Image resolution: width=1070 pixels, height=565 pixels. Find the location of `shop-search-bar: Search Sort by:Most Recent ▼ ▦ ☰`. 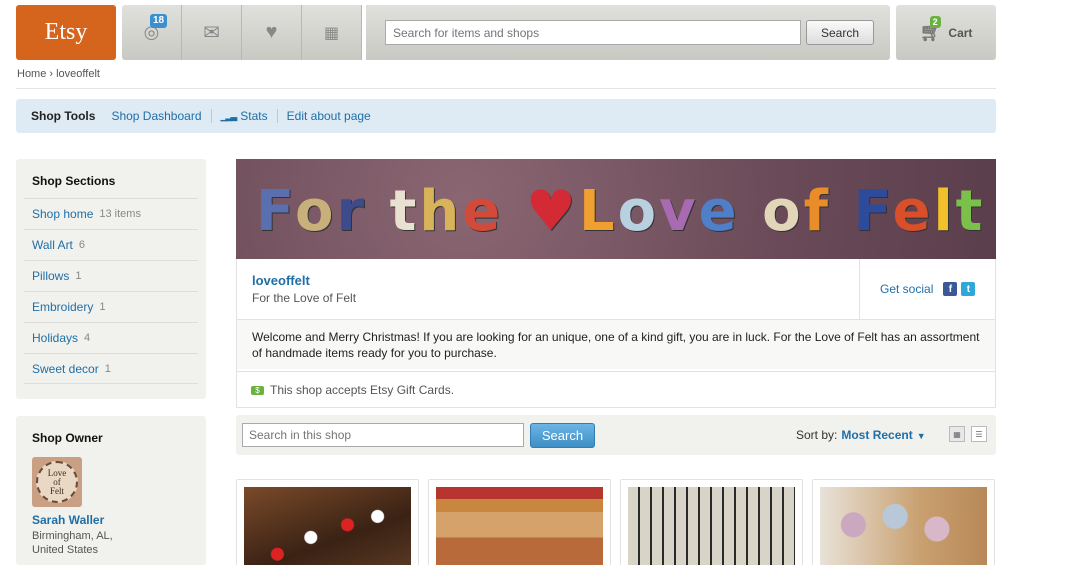

shop-search-bar: Search Sort by:Most Recent ▼ ▦ ☰ is located at coordinates (616, 435).